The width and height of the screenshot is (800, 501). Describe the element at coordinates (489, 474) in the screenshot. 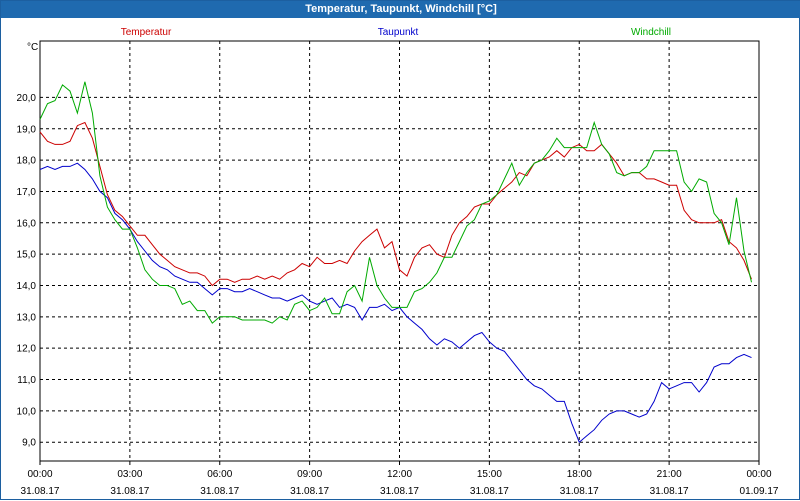

I see `x-tick-time: 15:00` at that location.